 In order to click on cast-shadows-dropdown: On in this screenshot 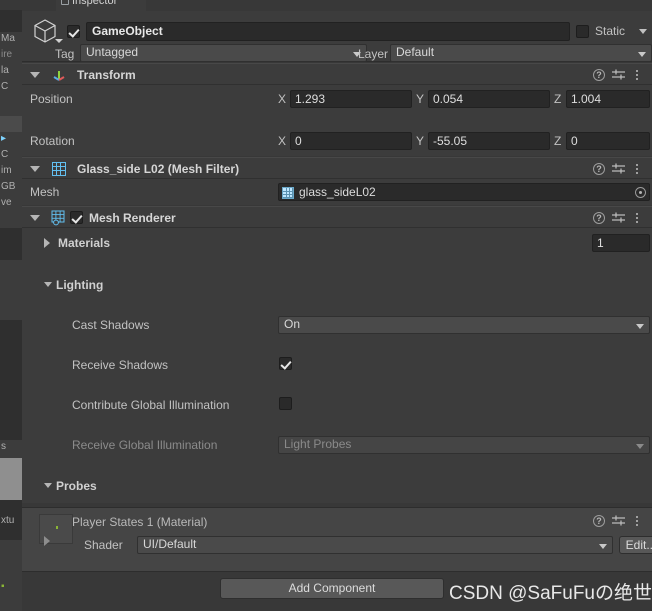, I will do `click(464, 325)`.